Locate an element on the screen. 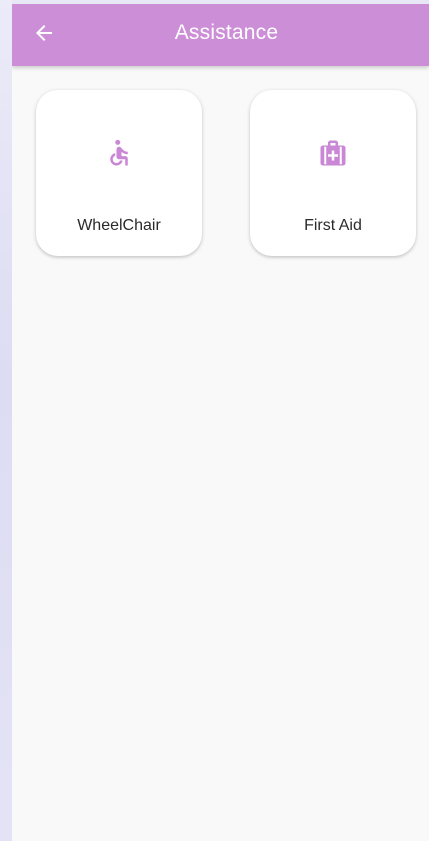 The height and width of the screenshot is (841, 429). page-title: Assistance is located at coordinates (226, 32).